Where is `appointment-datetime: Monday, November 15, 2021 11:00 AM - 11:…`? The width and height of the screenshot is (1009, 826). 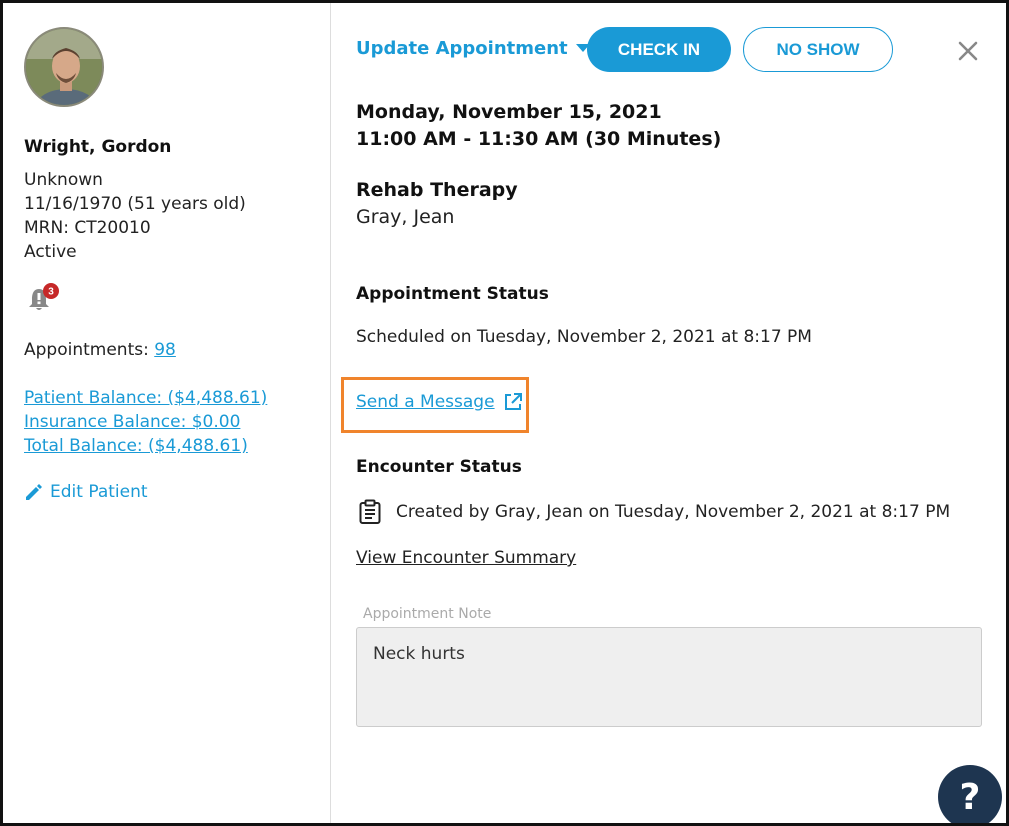 appointment-datetime: Monday, November 15, 2021 11:00 AM - 11:… is located at coordinates (538, 126).